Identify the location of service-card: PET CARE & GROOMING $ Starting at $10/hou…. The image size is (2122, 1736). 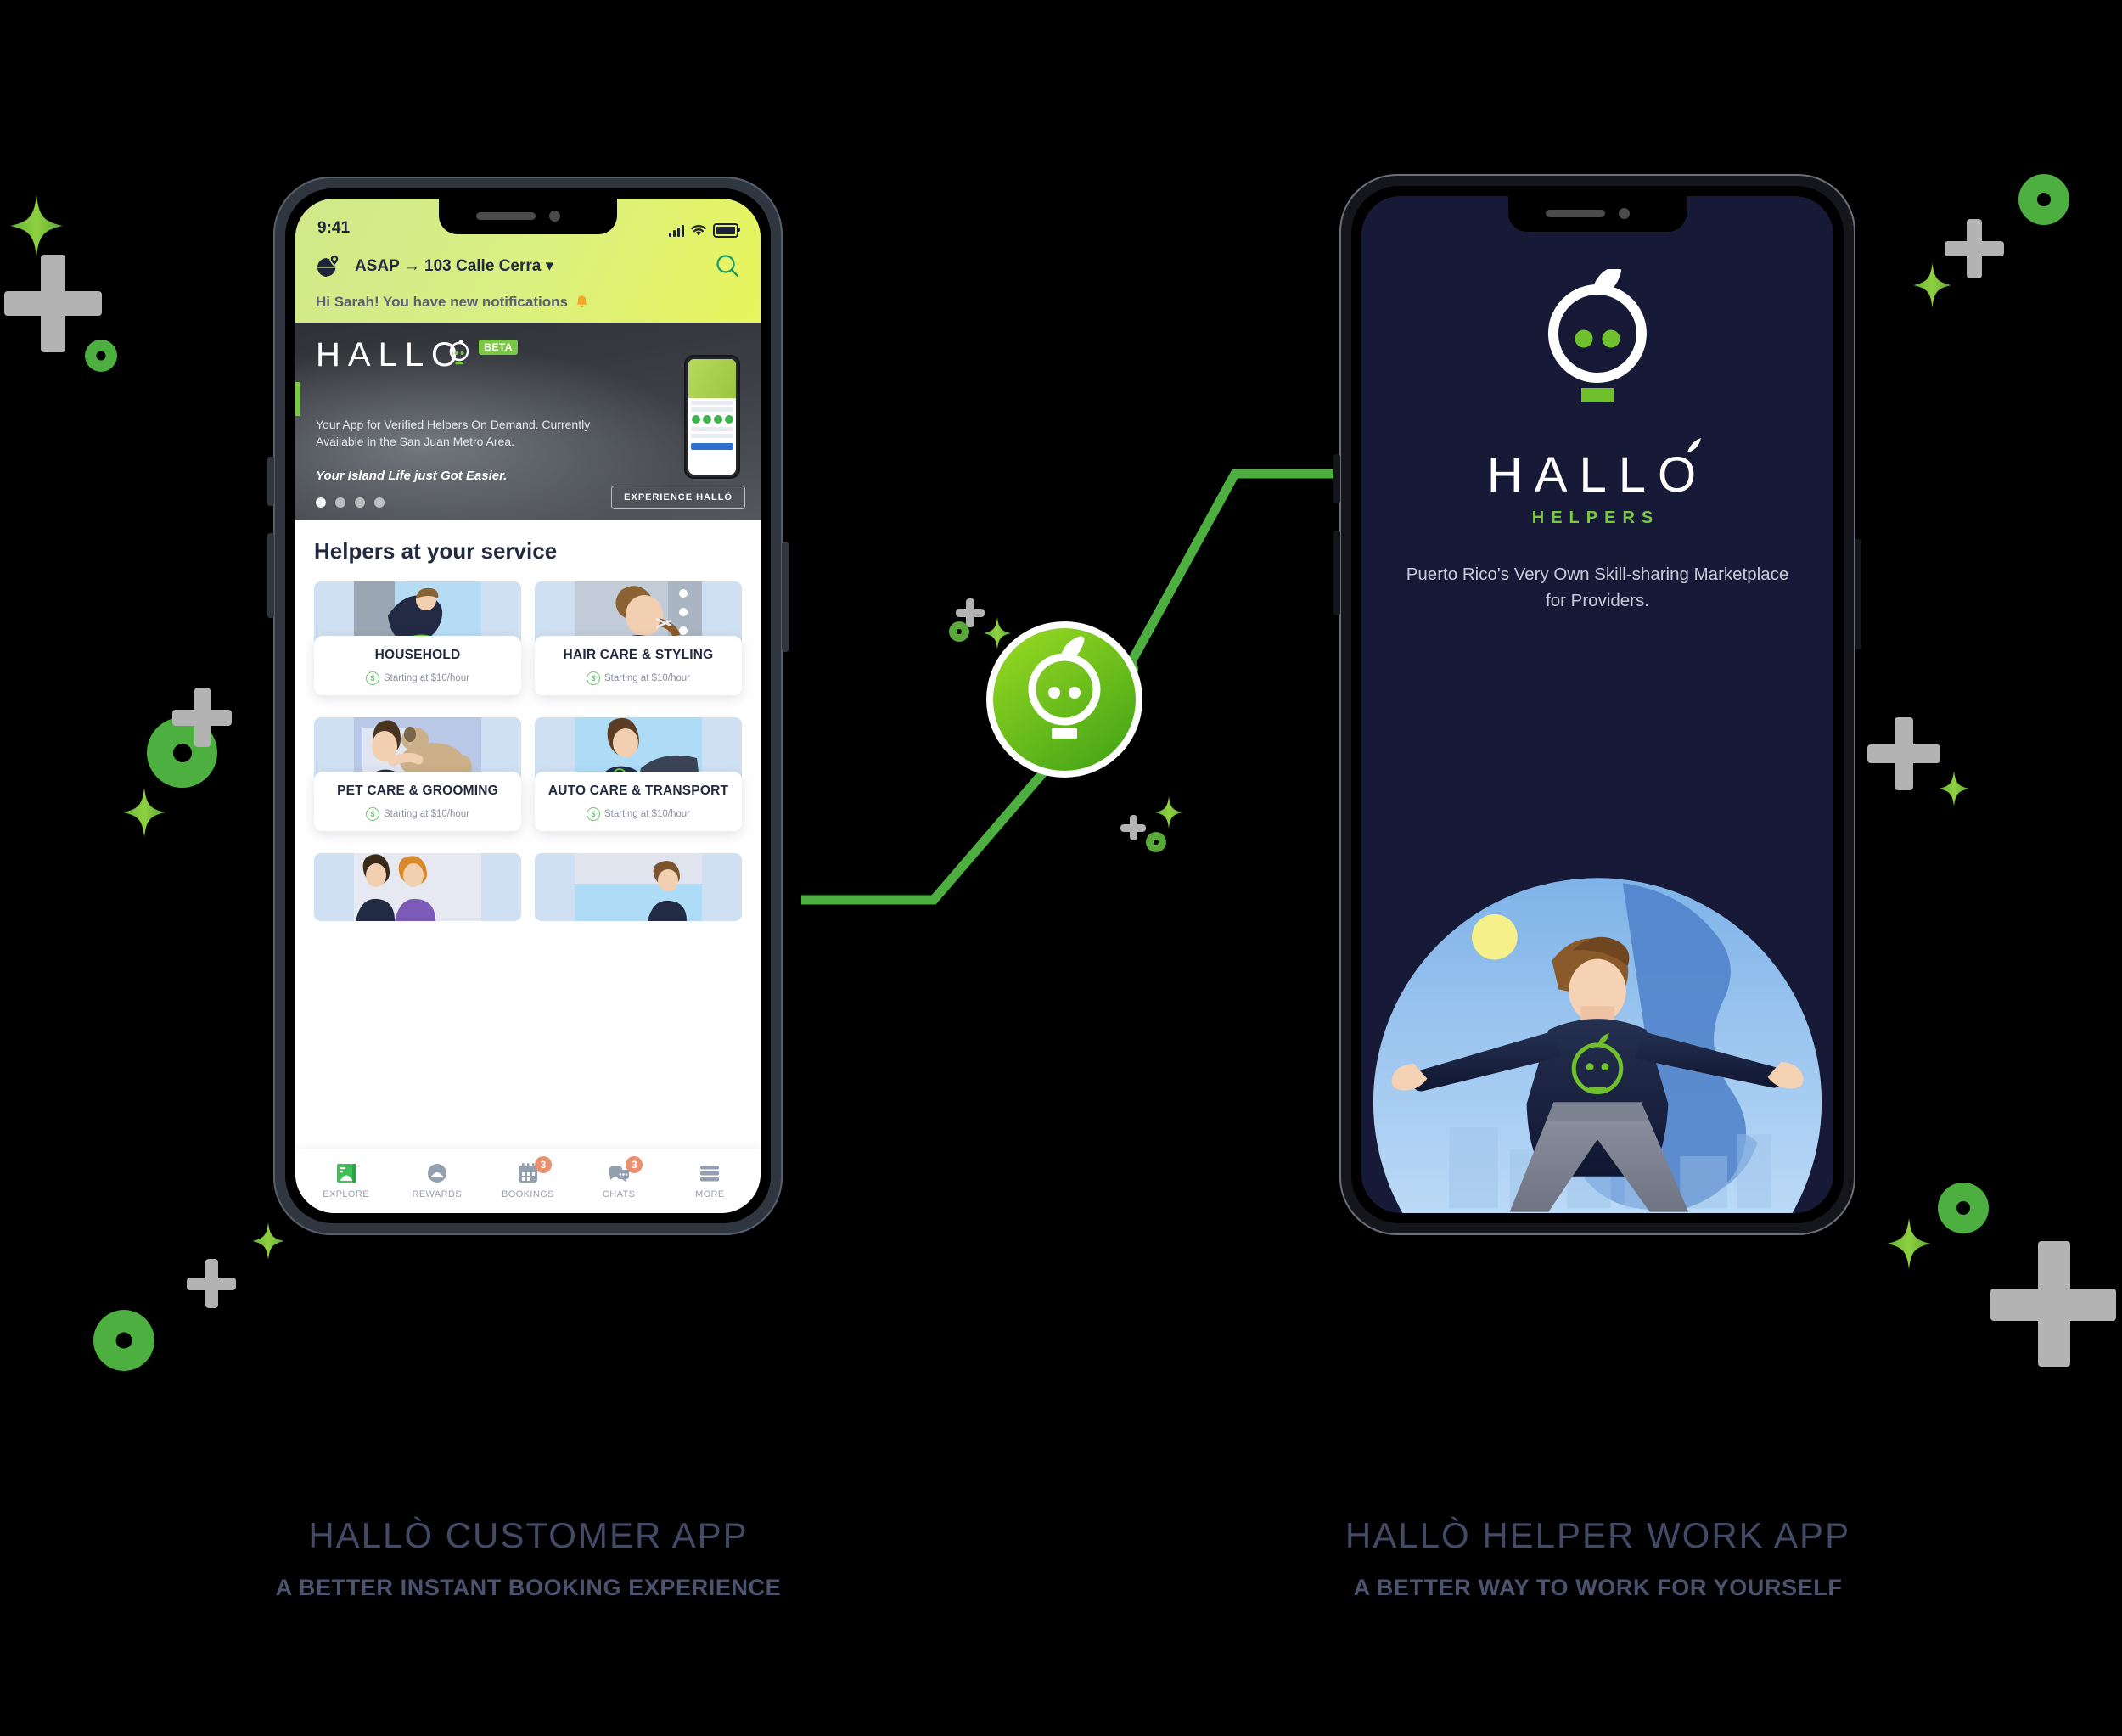
(418, 774).